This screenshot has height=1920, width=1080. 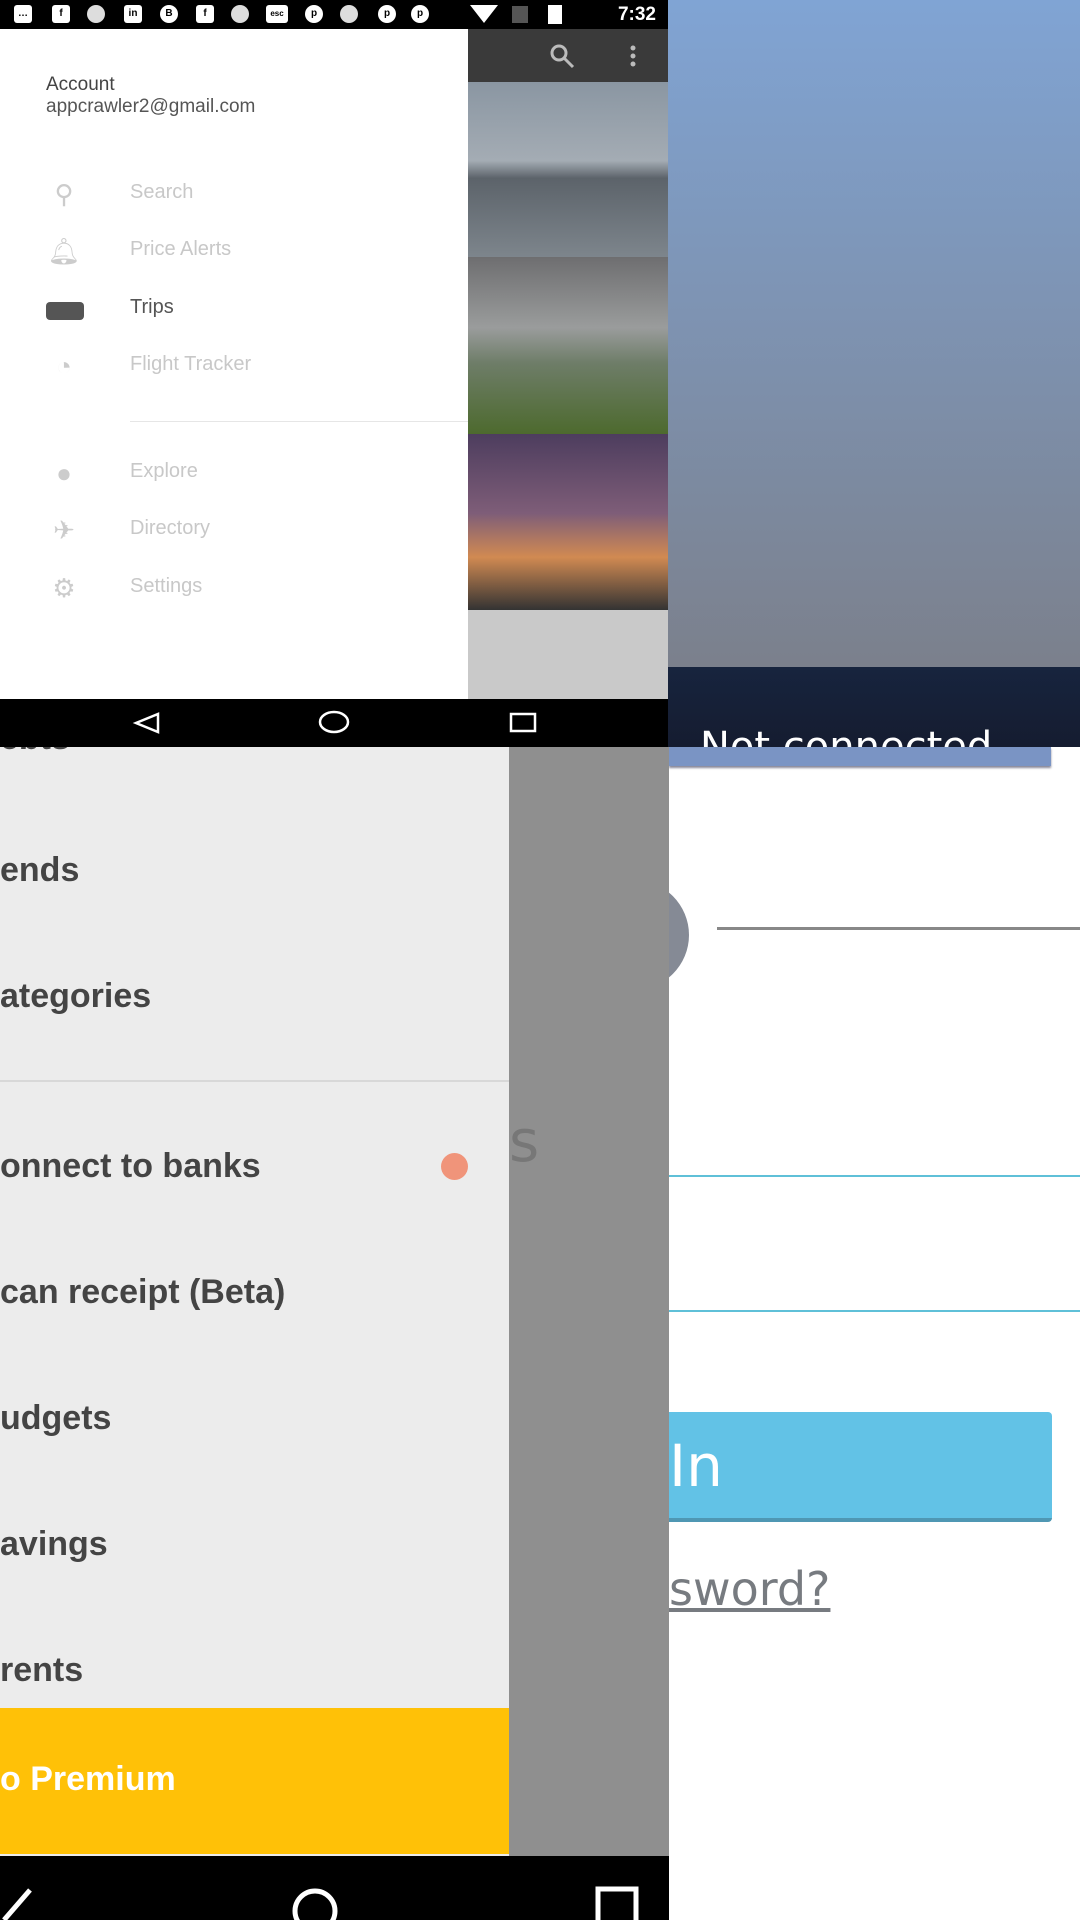 I want to click on drawer-item-events: rents, so click(x=41, y=1670).